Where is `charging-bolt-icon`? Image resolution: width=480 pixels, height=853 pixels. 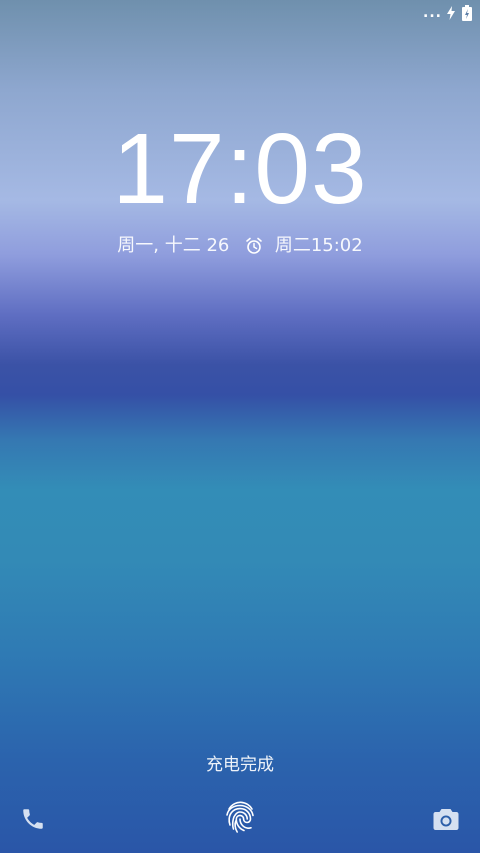
charging-bolt-icon is located at coordinates (451, 13).